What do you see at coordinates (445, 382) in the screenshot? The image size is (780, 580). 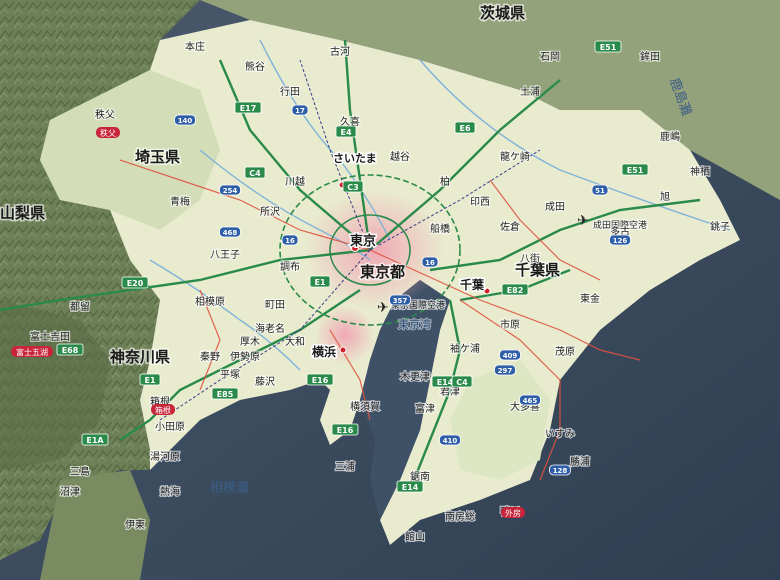 I see `svg-text: E14` at bounding box center [445, 382].